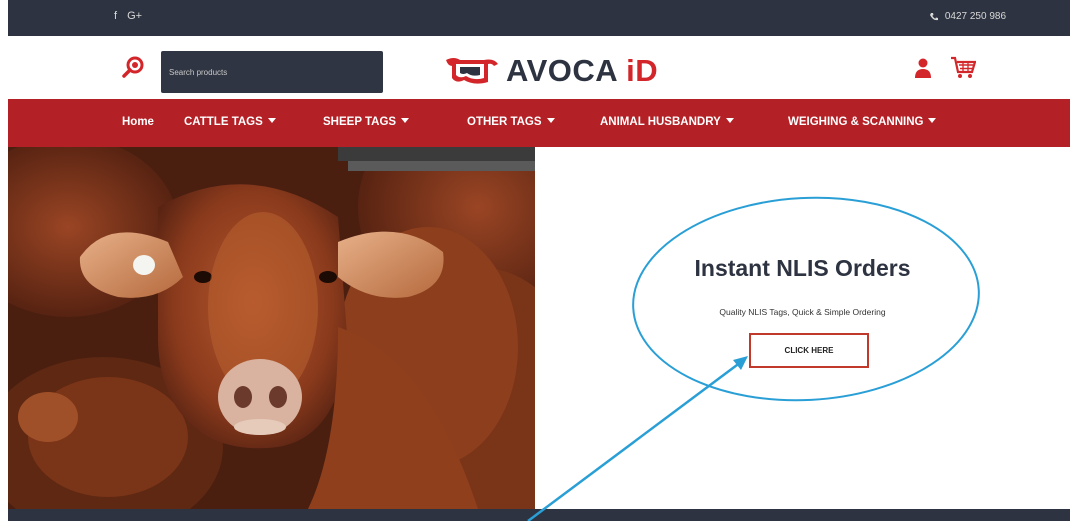  I want to click on nav-item-weighing-scanning: WEIGHING & SCANNING, so click(862, 122).